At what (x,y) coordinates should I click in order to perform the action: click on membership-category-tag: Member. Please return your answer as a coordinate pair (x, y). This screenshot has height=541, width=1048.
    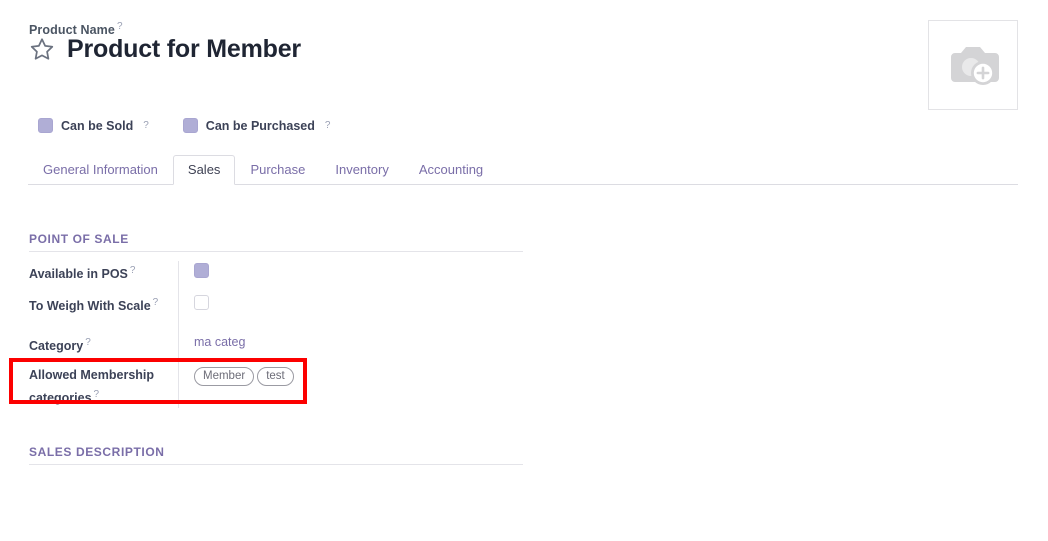
    Looking at the image, I should click on (224, 376).